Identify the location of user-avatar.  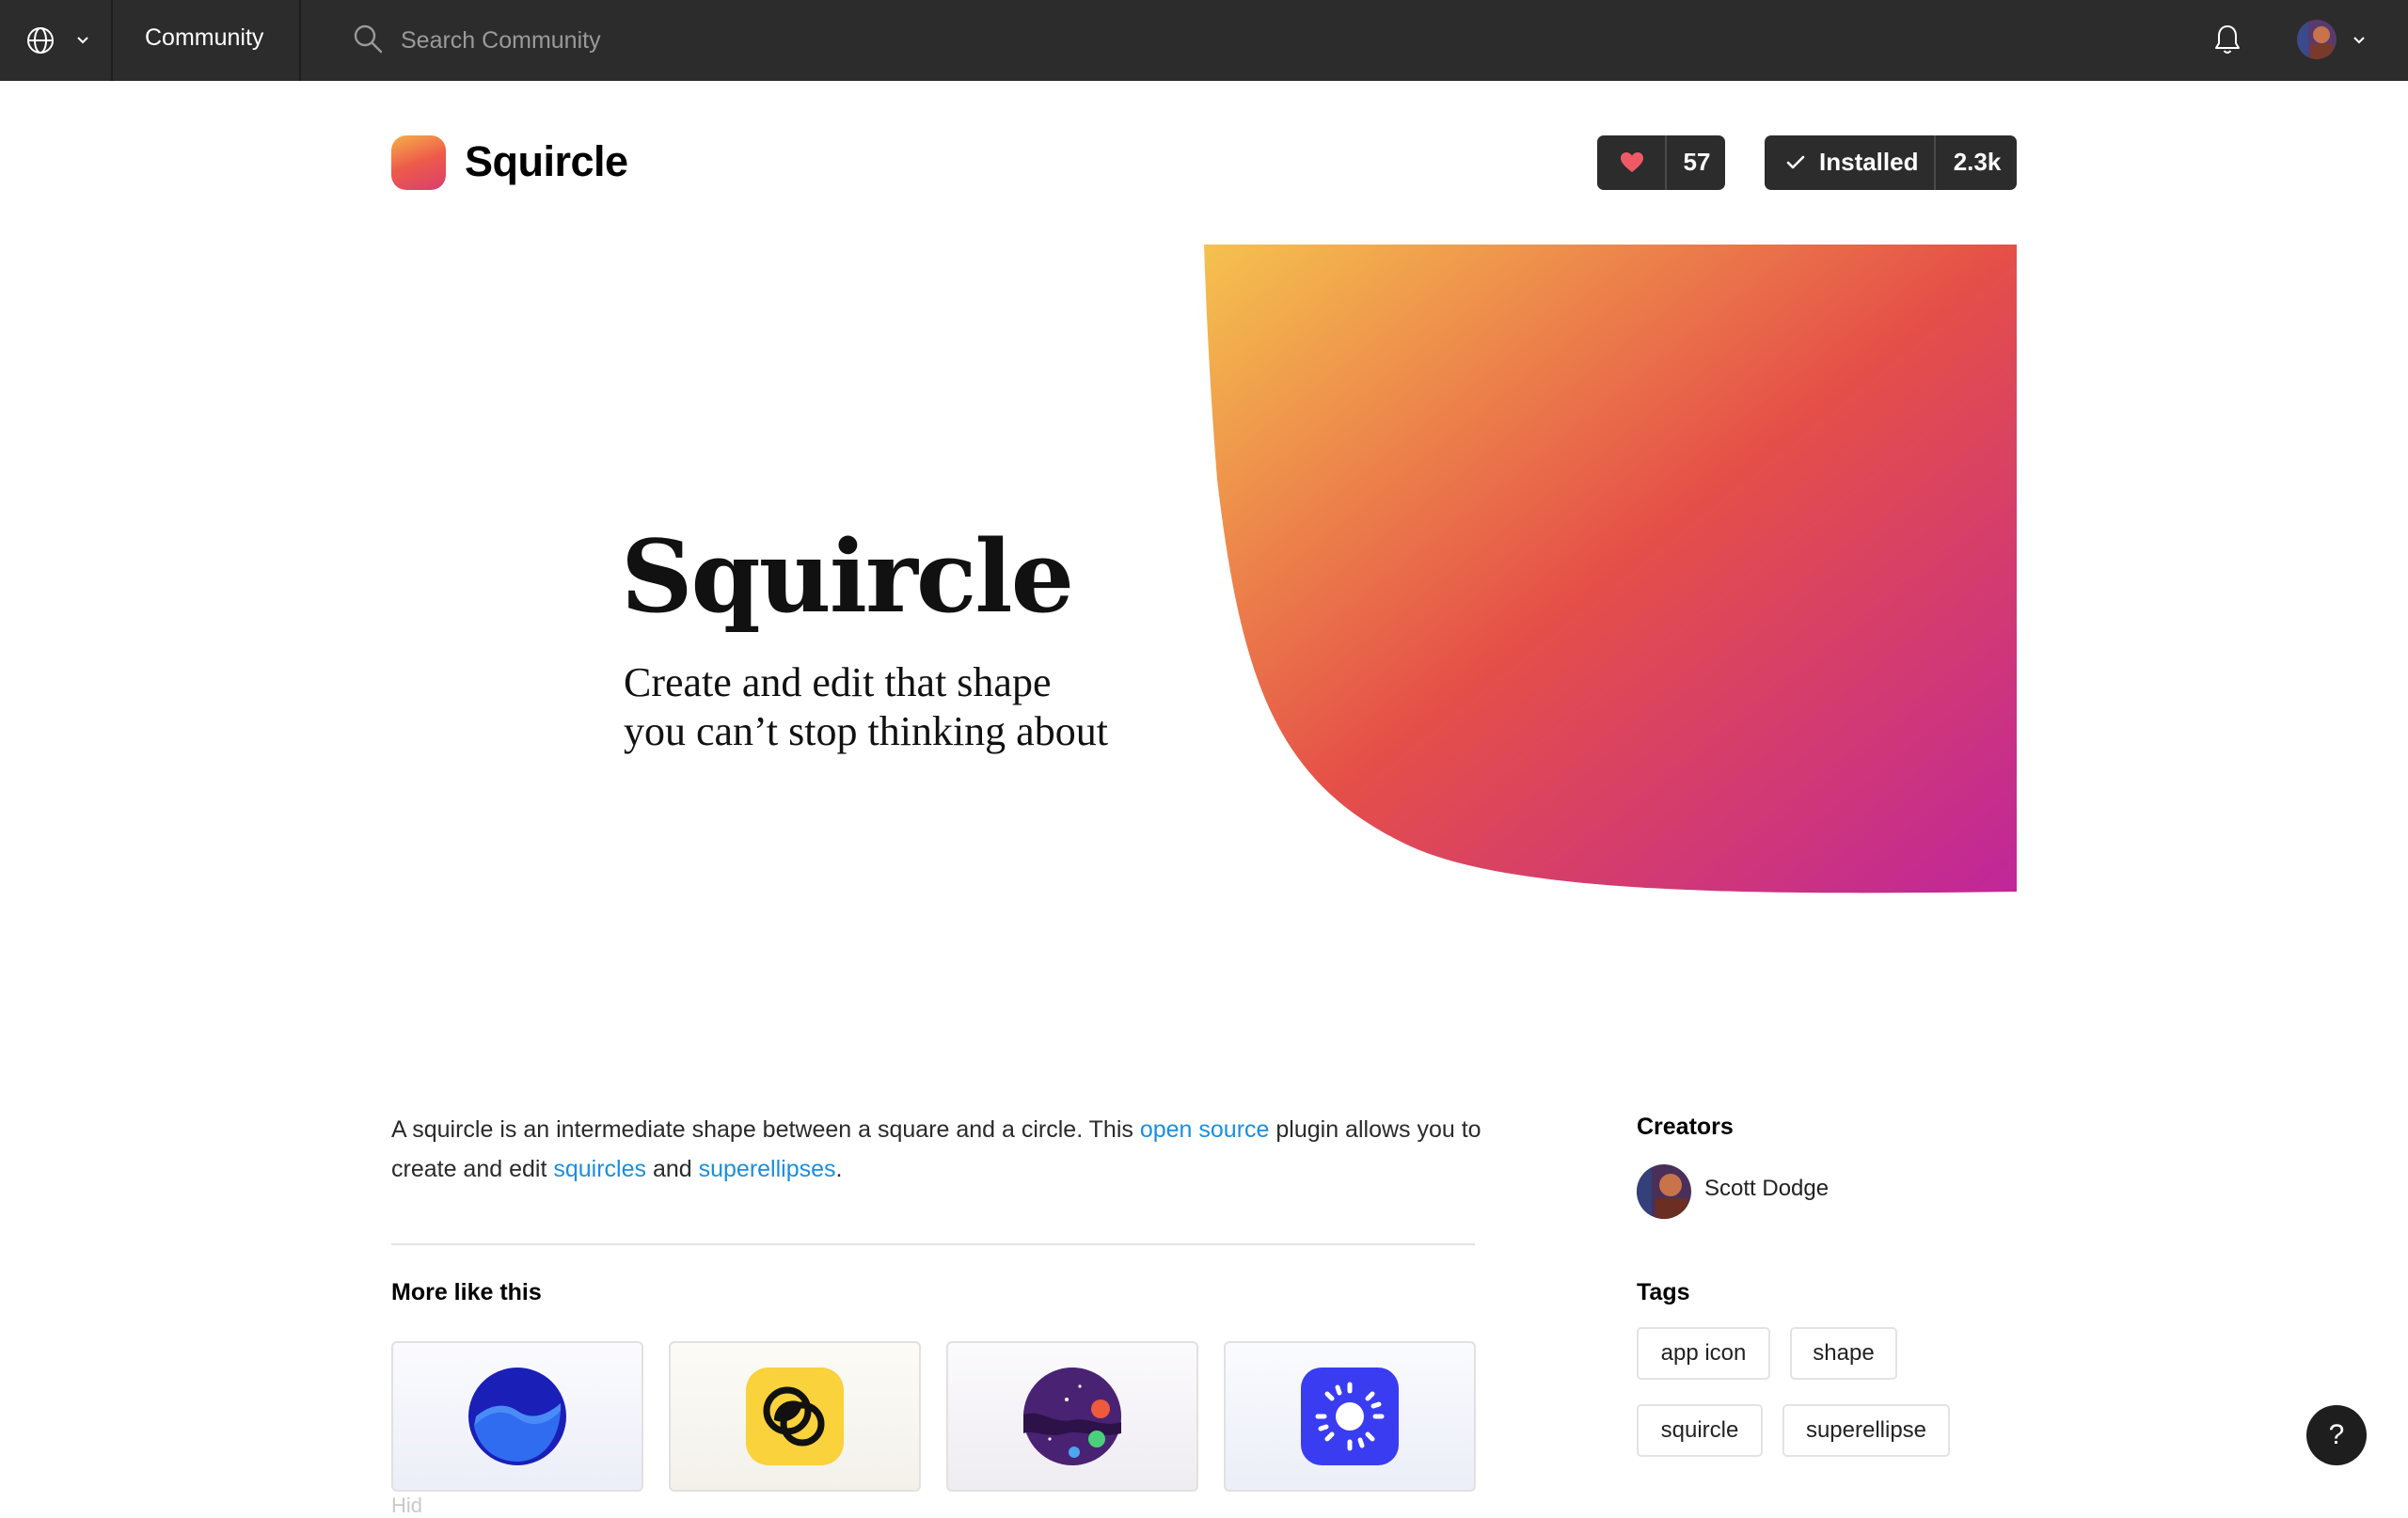
(2317, 40).